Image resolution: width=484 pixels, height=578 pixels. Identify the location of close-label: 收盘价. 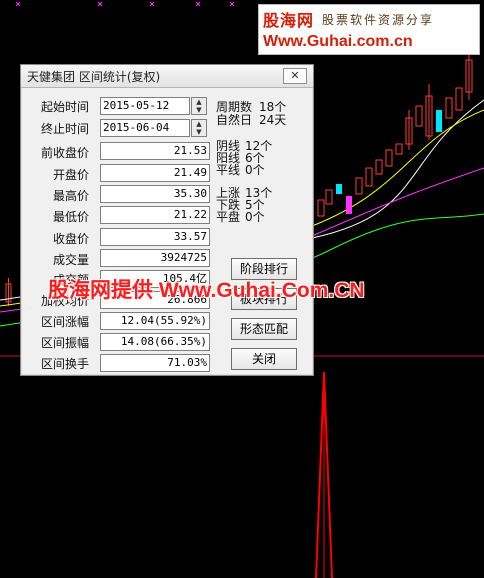
(70, 239).